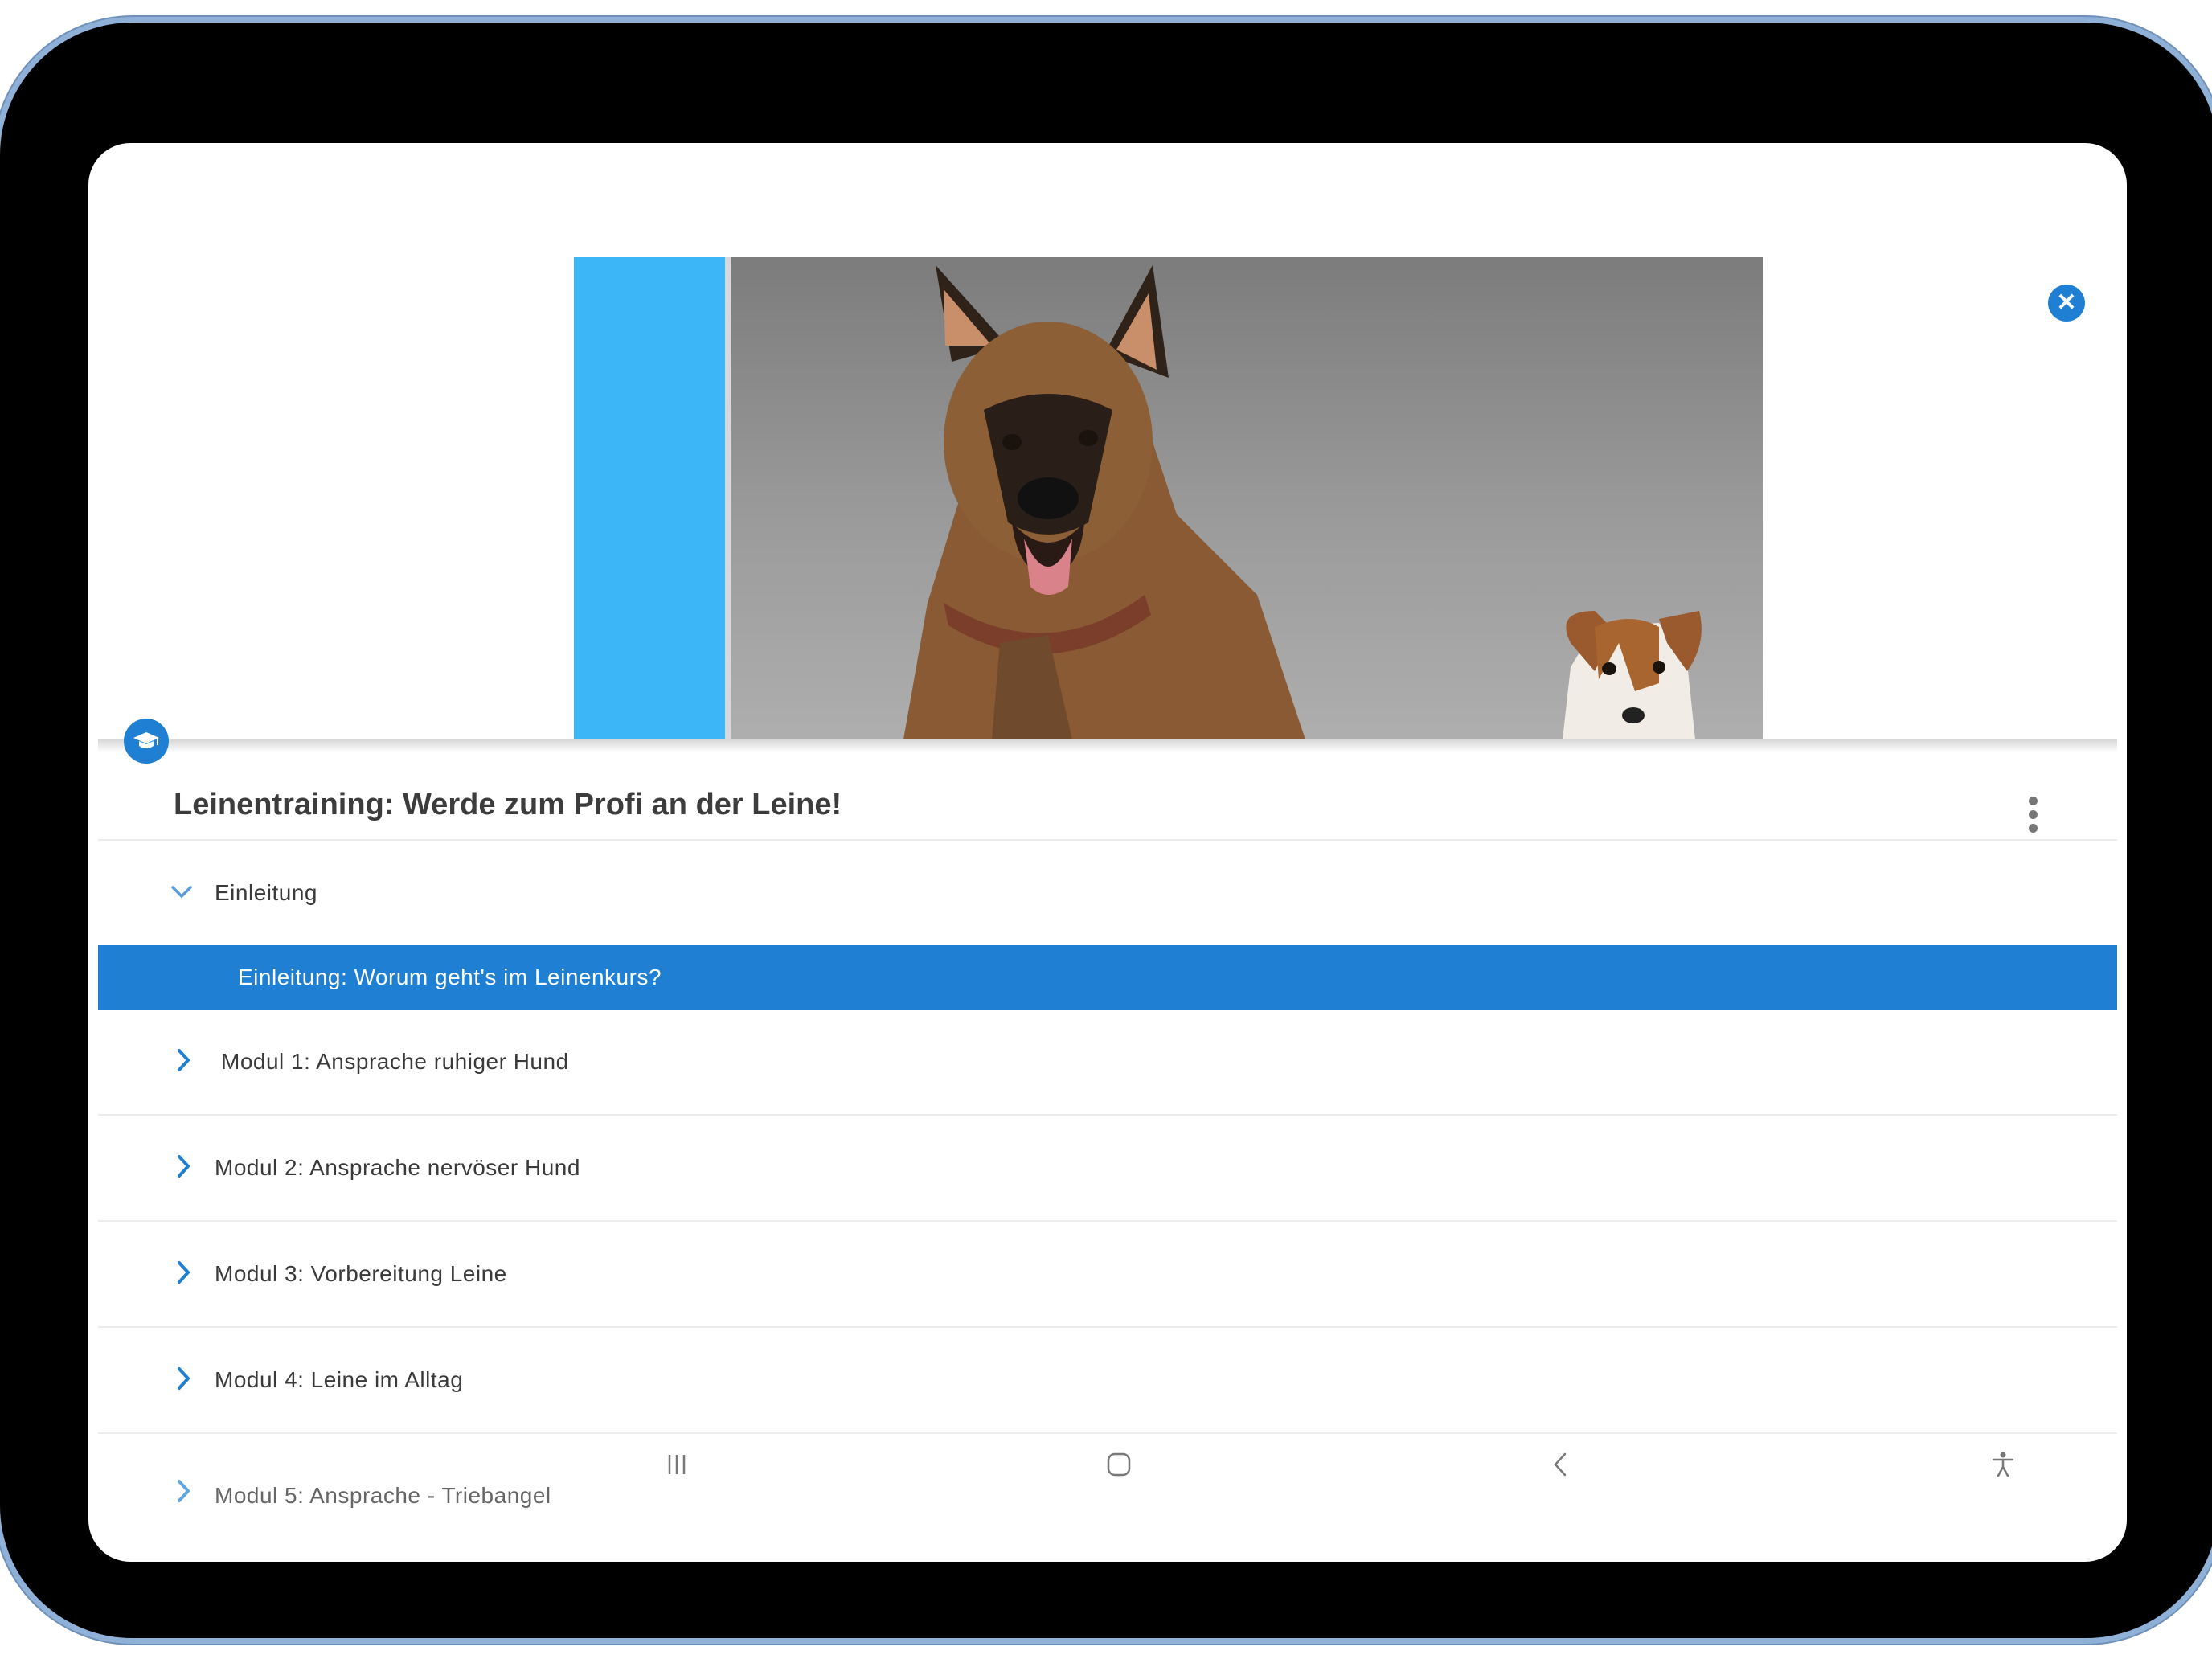  What do you see at coordinates (2032, 816) in the screenshot?
I see `more-vertical-icon` at bounding box center [2032, 816].